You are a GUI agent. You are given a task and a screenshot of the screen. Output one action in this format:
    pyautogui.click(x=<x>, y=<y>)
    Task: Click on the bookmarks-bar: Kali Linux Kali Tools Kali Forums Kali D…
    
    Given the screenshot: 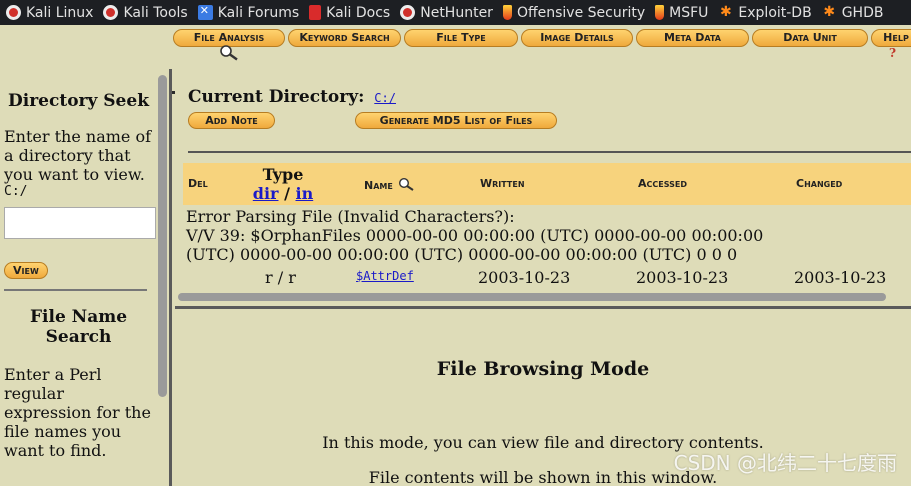 What is the action you would take?
    pyautogui.click(x=455, y=12)
    